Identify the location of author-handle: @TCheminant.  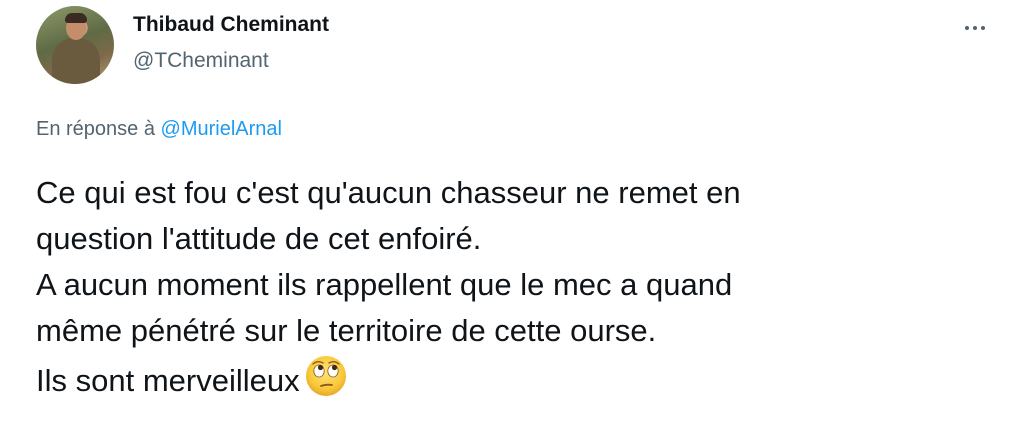
(201, 61).